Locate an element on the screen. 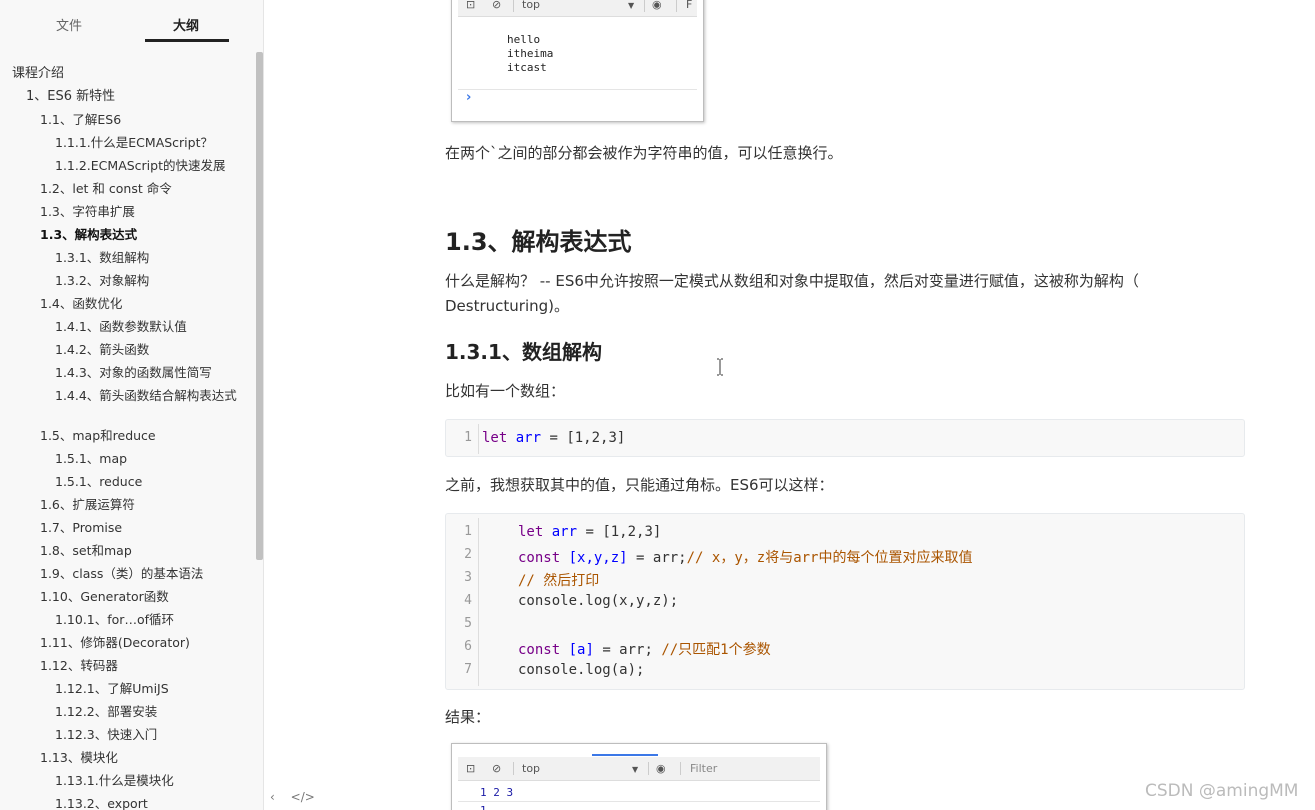 This screenshot has width=1315, height=810. outline-item: 1.4.1、函数参数默认值 is located at coordinates (121, 327).